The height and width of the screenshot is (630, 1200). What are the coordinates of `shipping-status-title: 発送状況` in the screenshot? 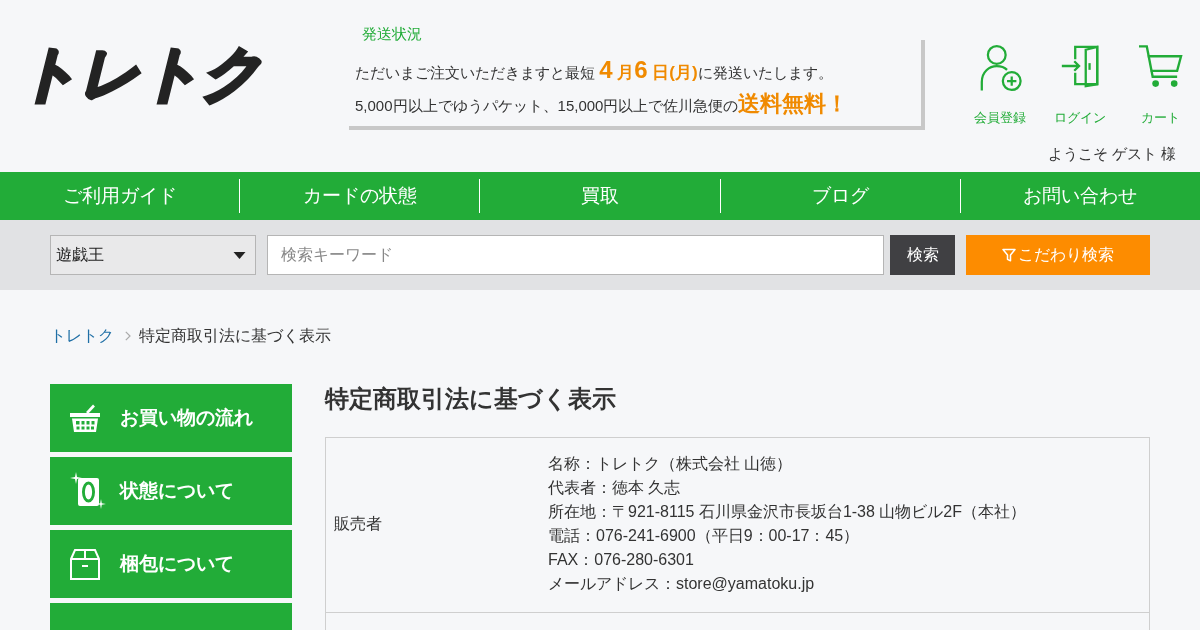 It's located at (392, 33).